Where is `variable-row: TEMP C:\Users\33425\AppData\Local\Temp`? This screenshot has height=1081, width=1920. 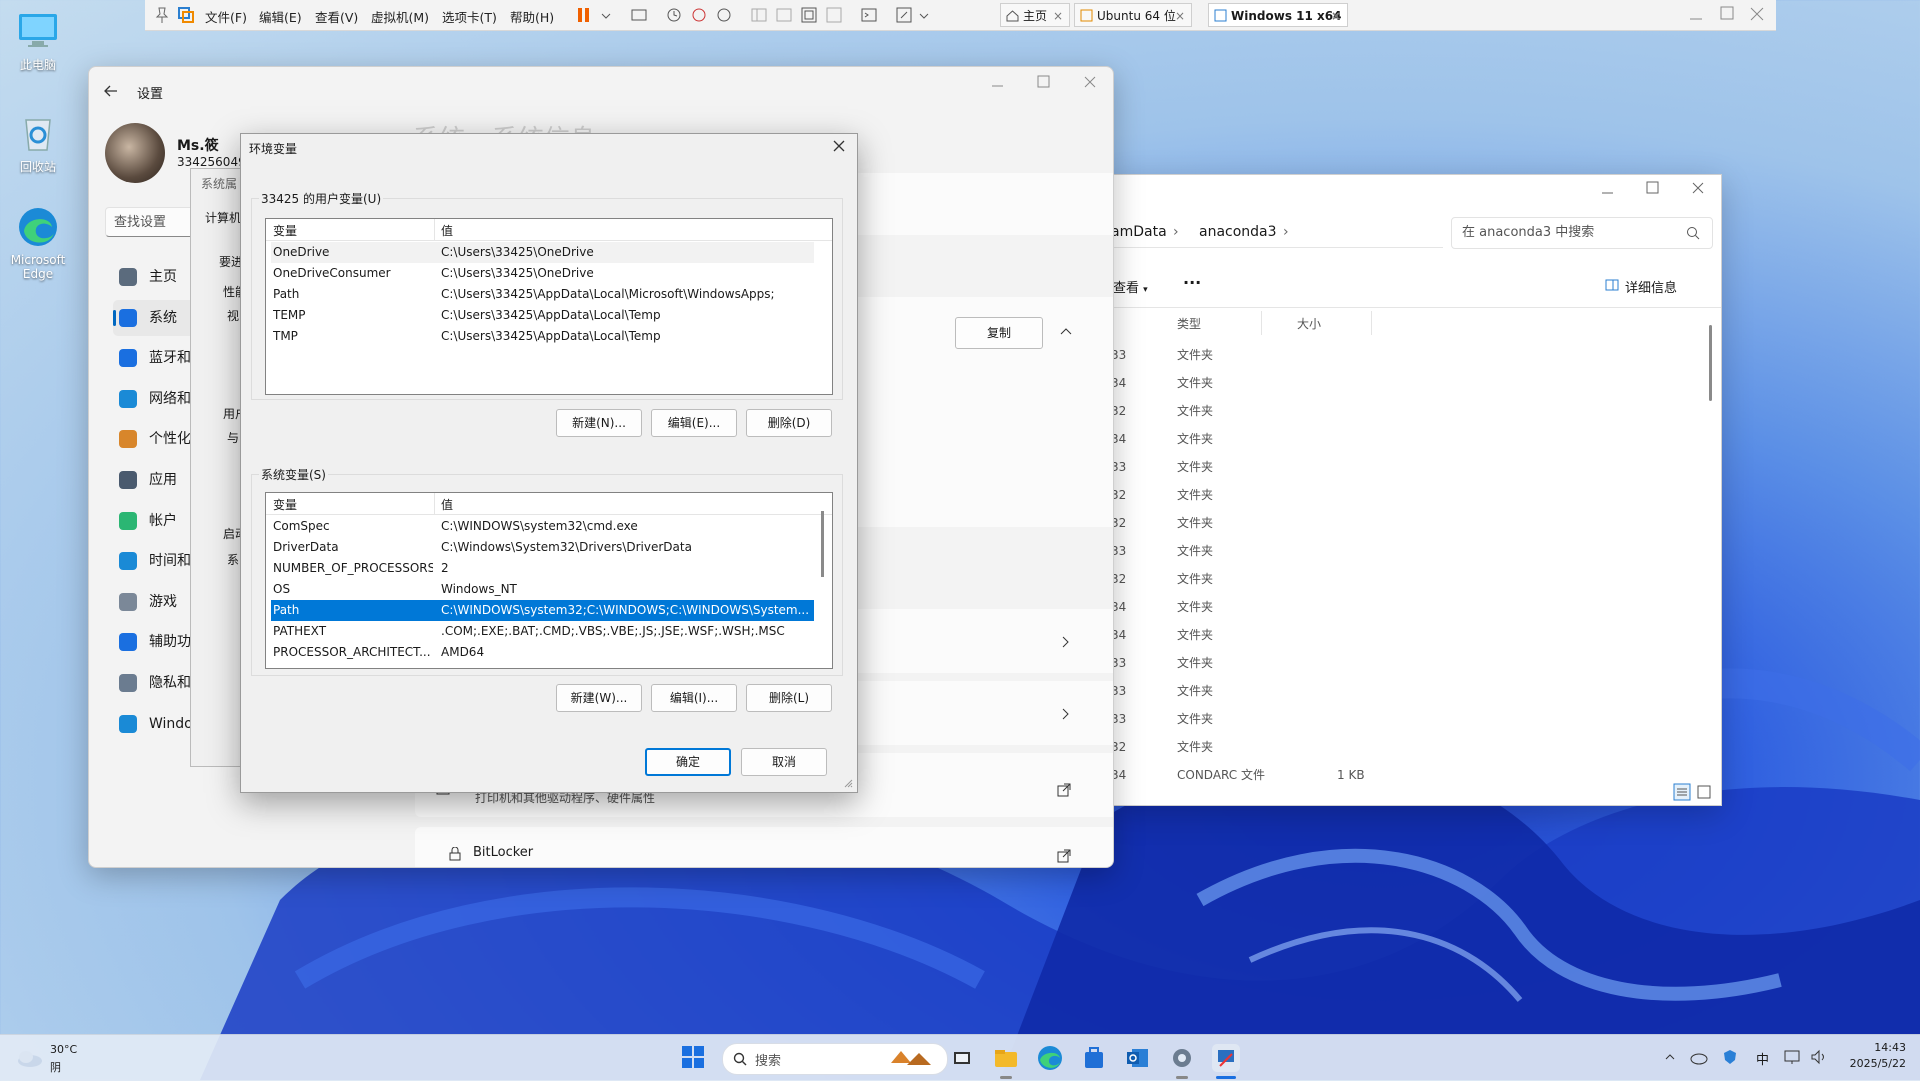
variable-row: TEMP C:\Users\33425\AppData\Local\Temp is located at coordinates (542, 315).